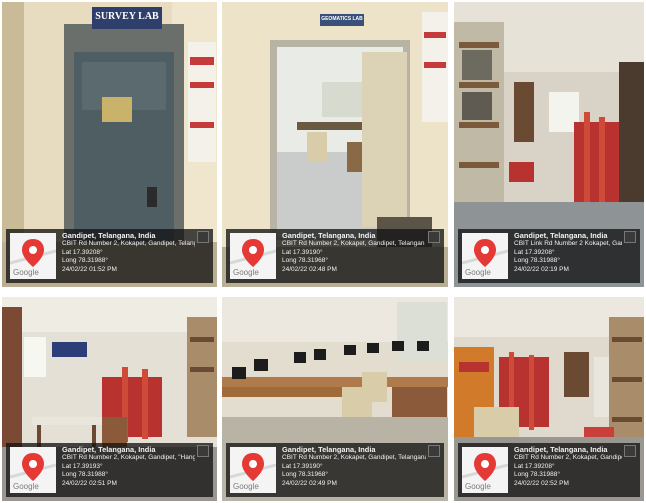  Describe the element at coordinates (89, 269) in the screenshot. I see `timestamp: 24/02/22 01:52 PM` at that location.